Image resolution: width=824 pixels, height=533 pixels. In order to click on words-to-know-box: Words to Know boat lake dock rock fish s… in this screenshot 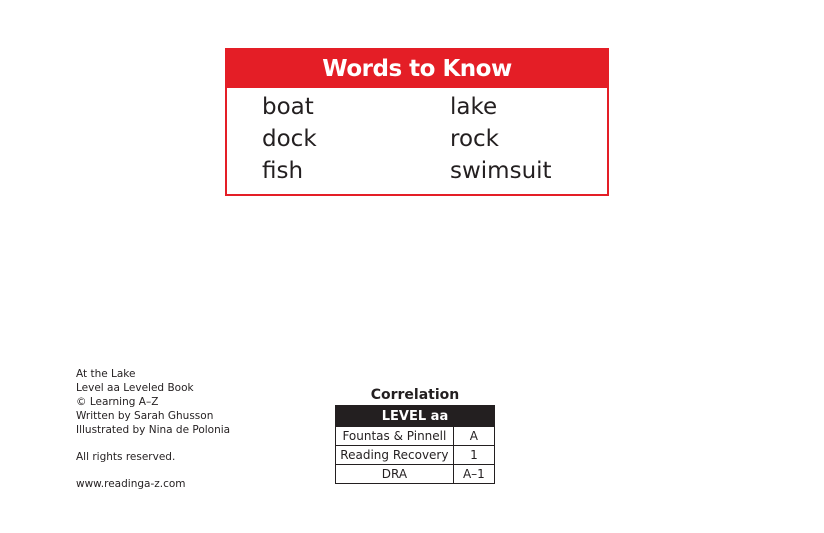, I will do `click(417, 122)`.